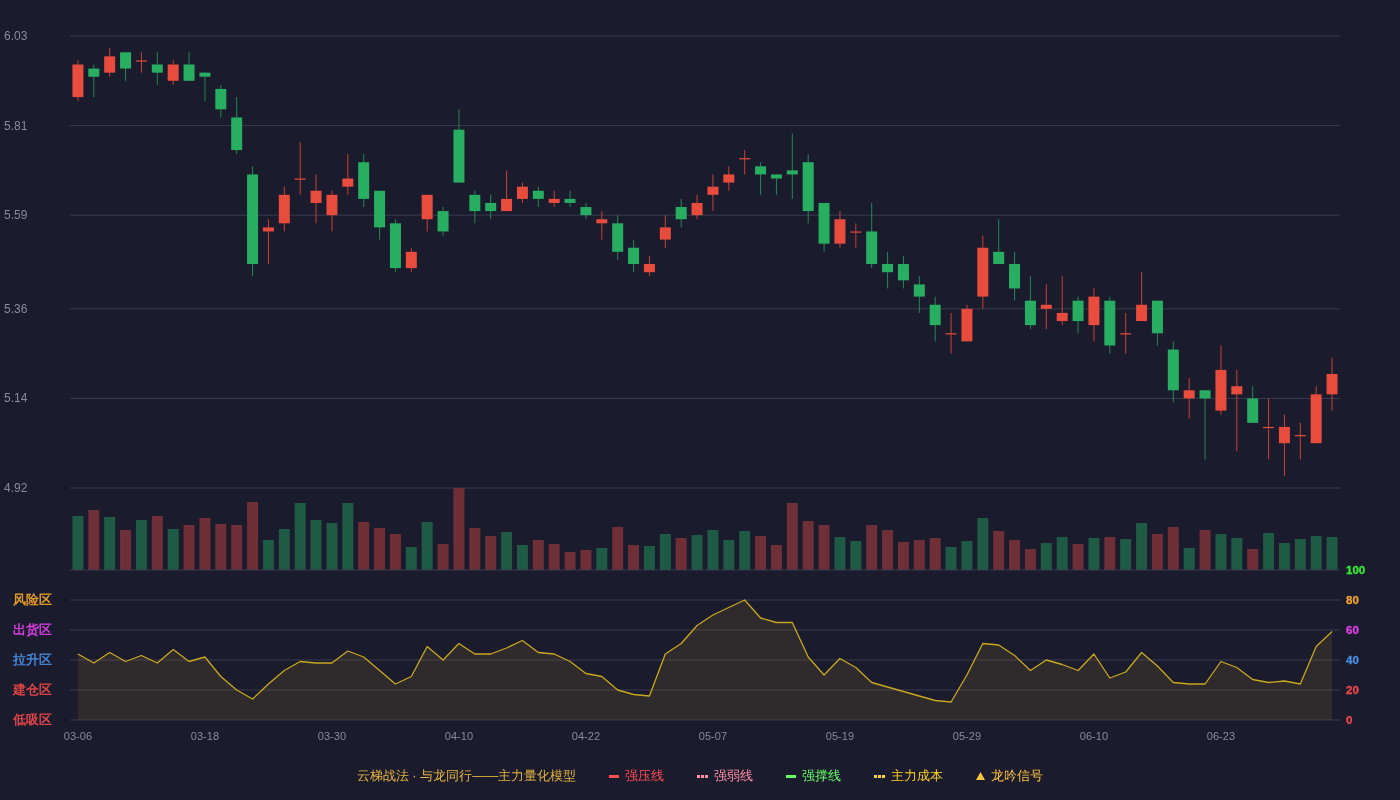  Describe the element at coordinates (16, 36) in the screenshot. I see `price-axis-label: 6.03` at that location.